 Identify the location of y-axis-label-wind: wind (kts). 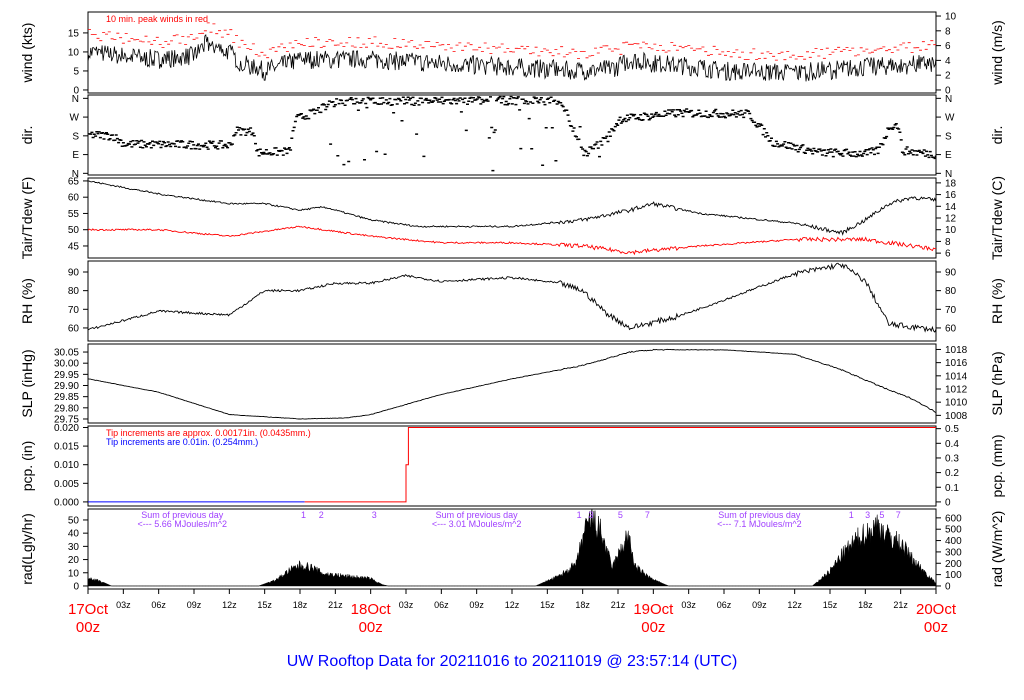
(27, 53).